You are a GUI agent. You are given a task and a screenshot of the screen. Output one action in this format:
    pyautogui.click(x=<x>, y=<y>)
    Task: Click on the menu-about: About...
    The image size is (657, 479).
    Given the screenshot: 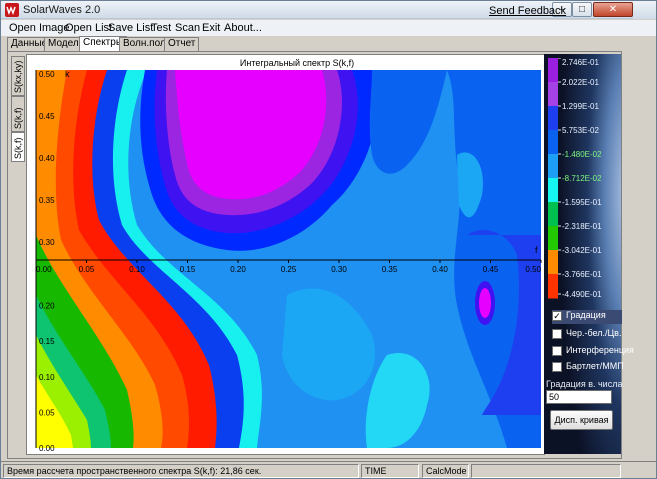 What is the action you would take?
    pyautogui.click(x=243, y=28)
    